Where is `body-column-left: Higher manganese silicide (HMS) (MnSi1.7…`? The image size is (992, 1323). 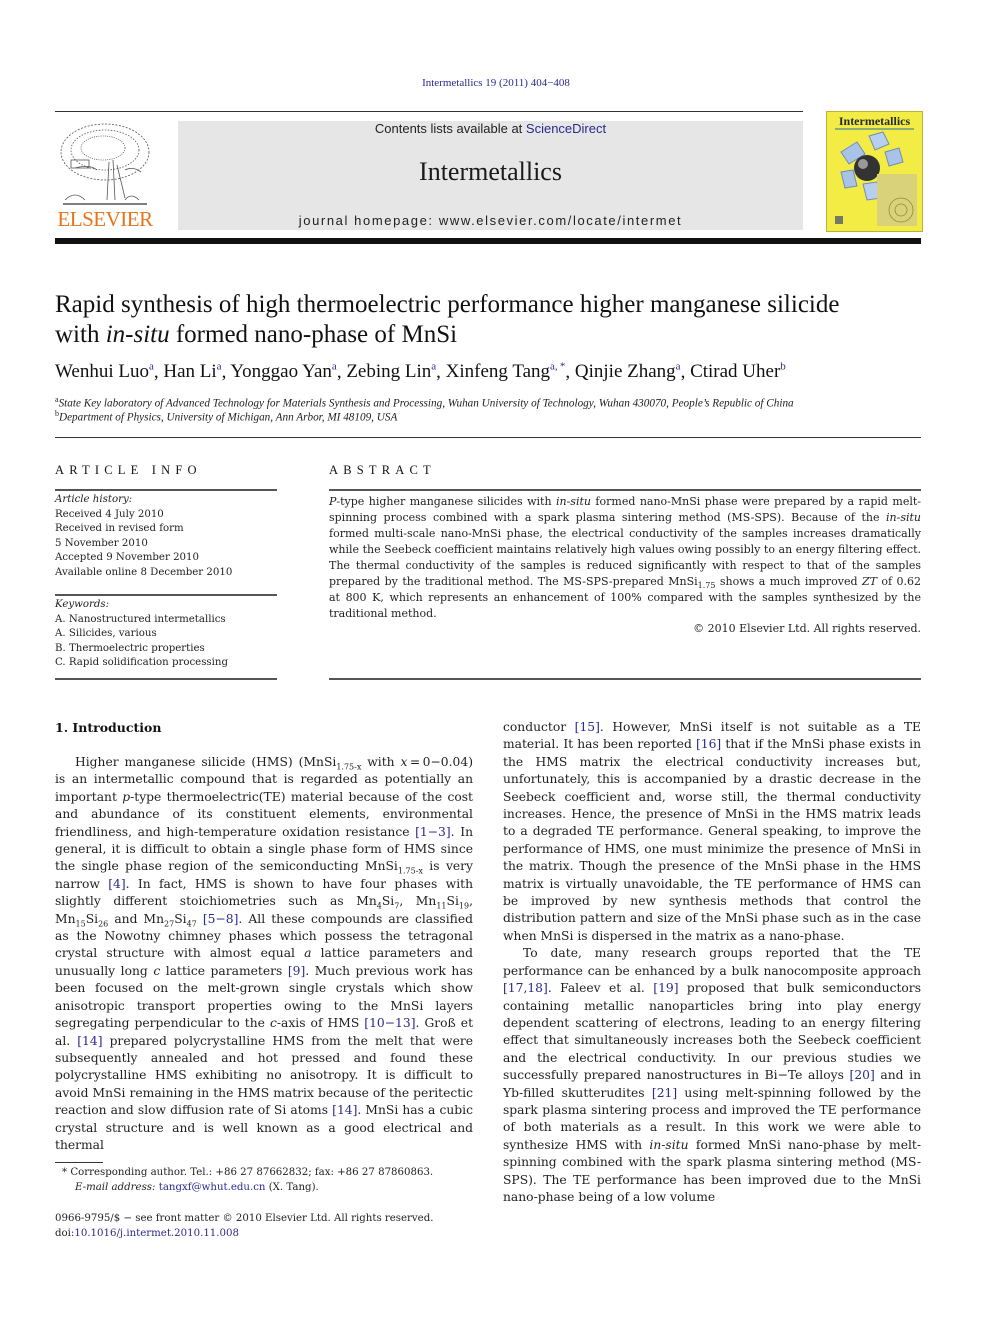 body-column-left: Higher manganese silicide (HMS) (MnSi1.7… is located at coordinates (264, 954).